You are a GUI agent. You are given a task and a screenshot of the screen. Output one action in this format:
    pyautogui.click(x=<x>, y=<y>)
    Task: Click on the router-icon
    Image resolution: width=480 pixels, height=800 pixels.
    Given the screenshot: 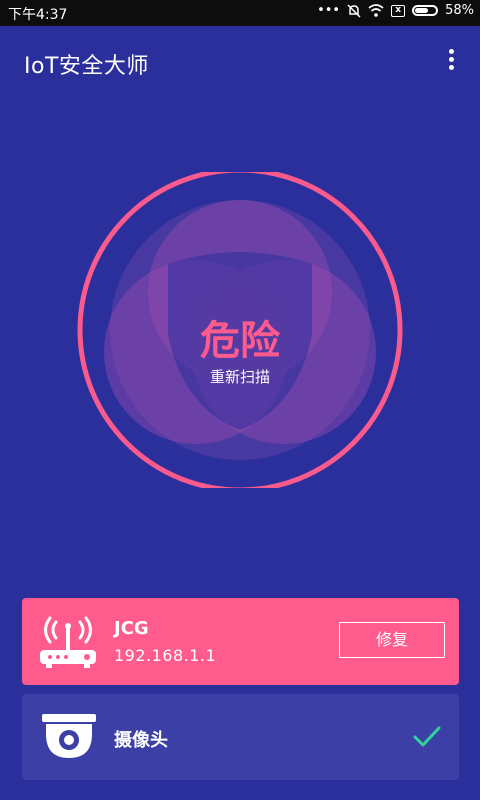 What is the action you would take?
    pyautogui.click(x=68, y=642)
    